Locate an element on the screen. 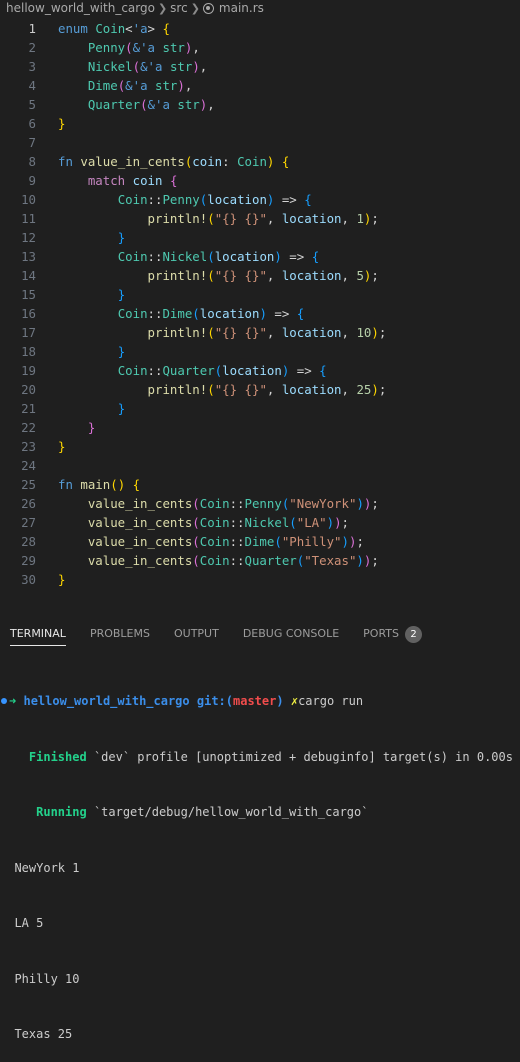  code-line: 23} is located at coordinates (260, 446).